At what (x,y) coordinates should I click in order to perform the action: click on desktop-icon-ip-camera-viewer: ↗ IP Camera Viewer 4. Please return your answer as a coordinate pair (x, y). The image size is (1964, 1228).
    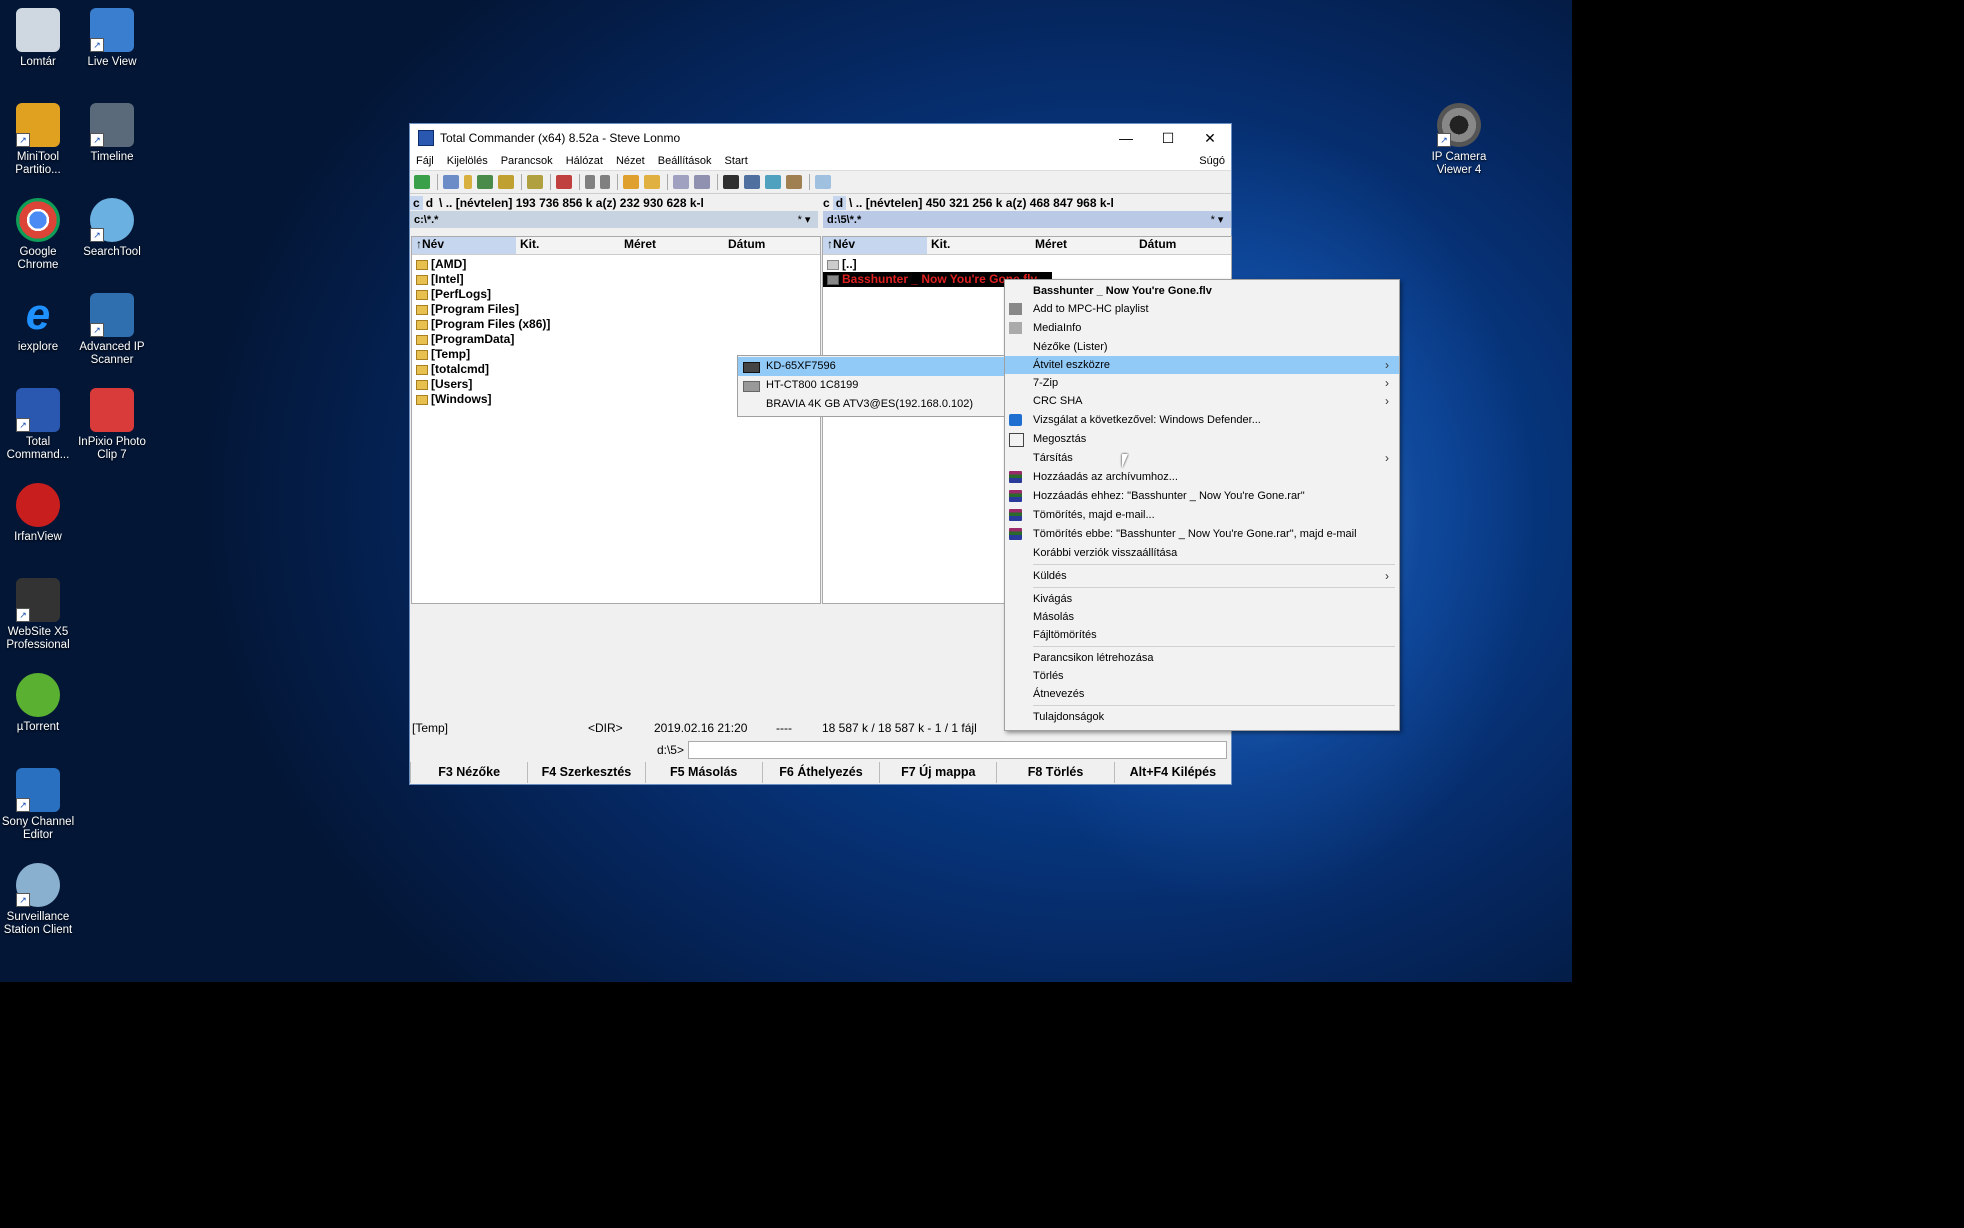
    Looking at the image, I should click on (1459, 140).